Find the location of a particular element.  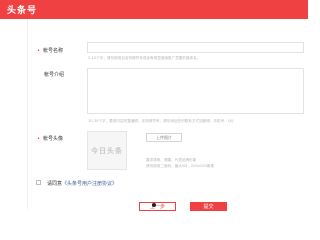

page-indicator-dot is located at coordinates (154, 205).